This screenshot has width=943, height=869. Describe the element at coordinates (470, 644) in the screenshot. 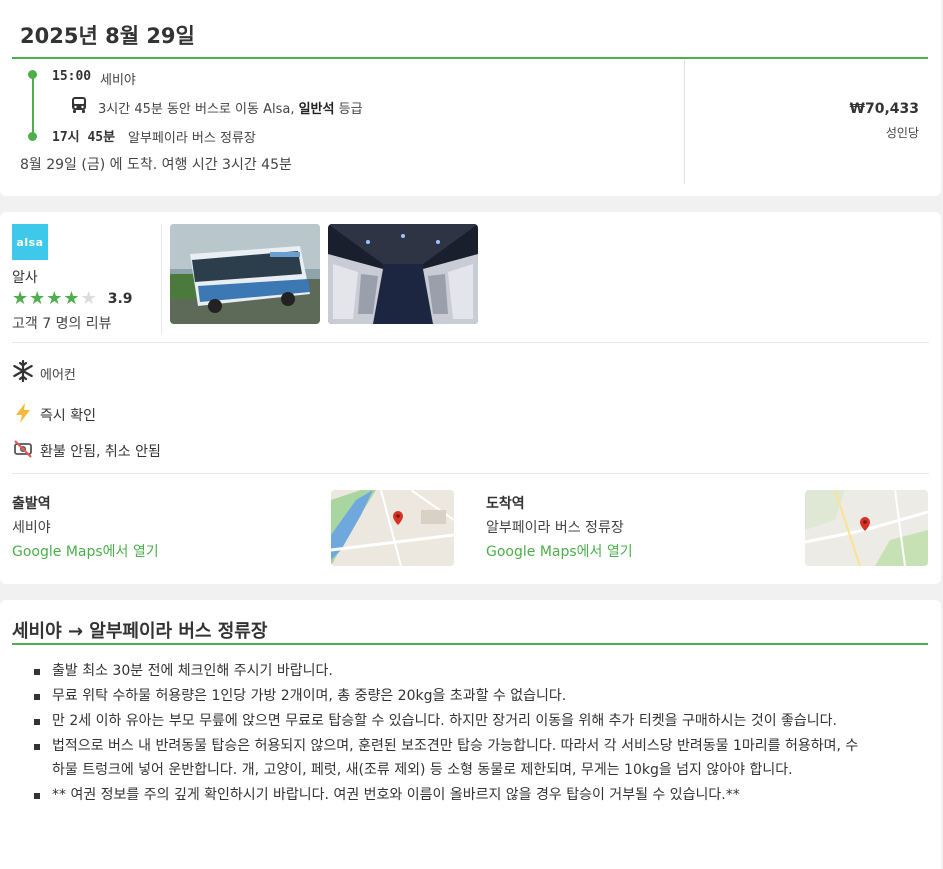

I see `route-title-underline` at that location.